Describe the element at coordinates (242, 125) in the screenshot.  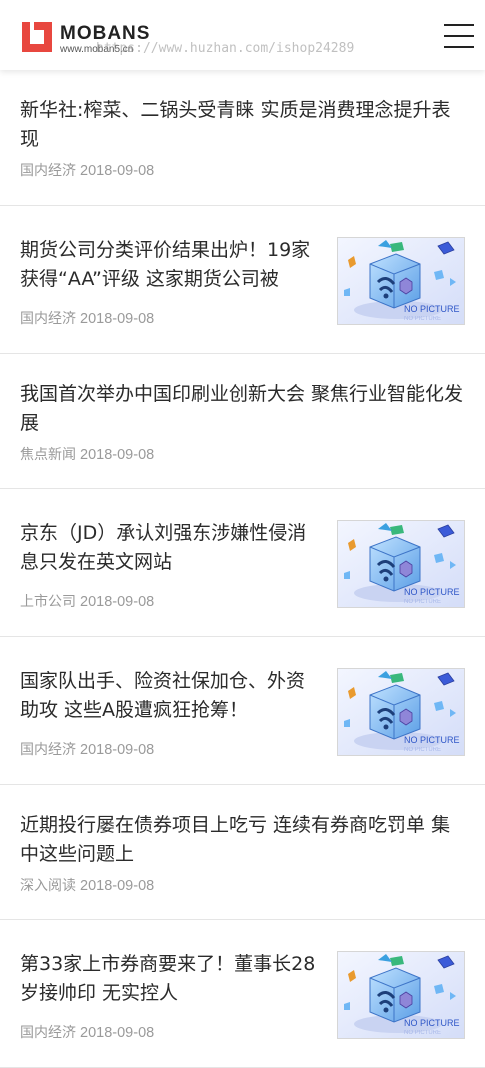
I see `article-title: 新华社:榨菜、二锅头受青睐 实质是消费理念提升表现` at that location.